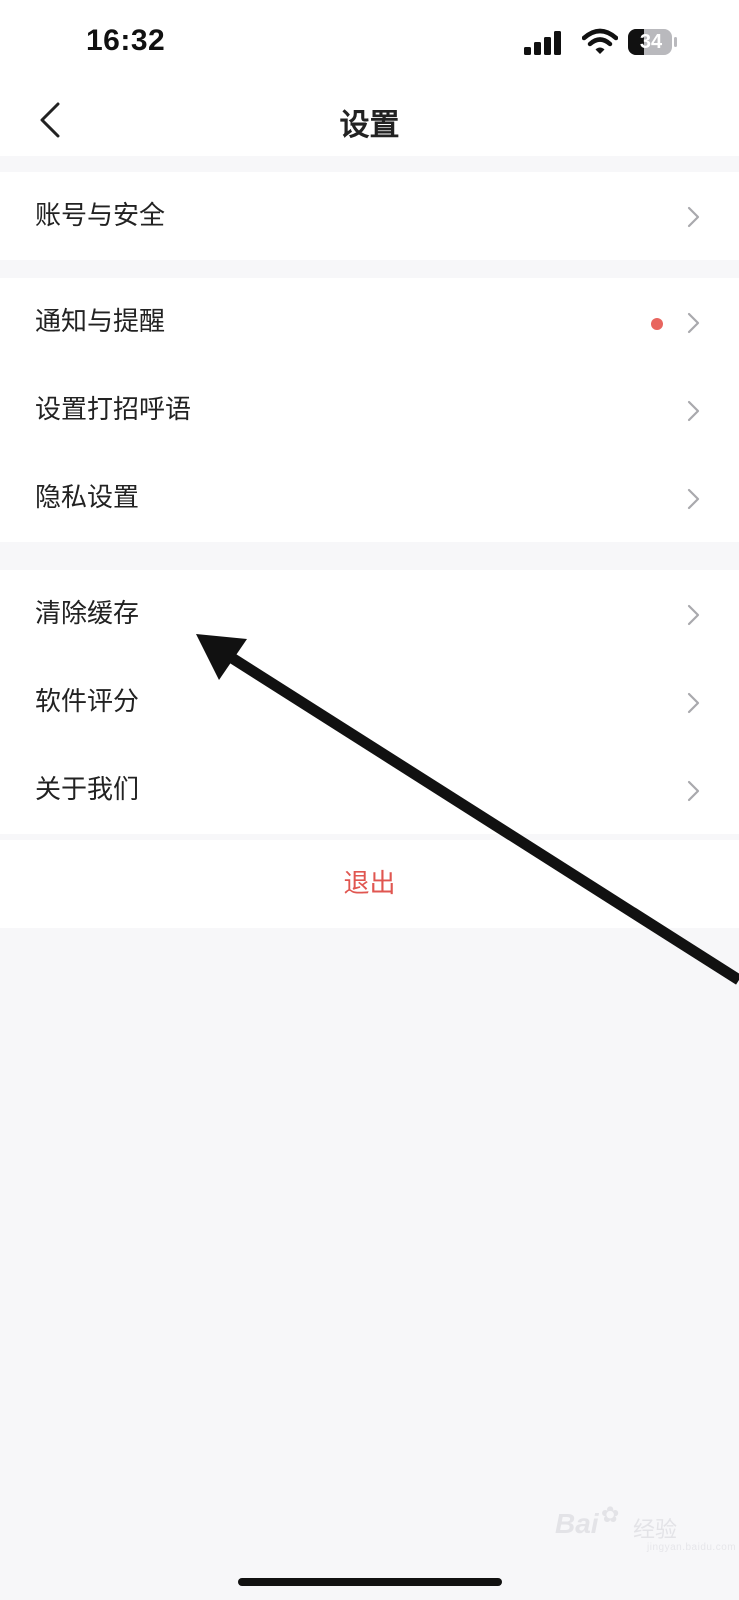 Image resolution: width=739 pixels, height=1600 pixels. I want to click on logout-section: 退出, so click(369, 884).